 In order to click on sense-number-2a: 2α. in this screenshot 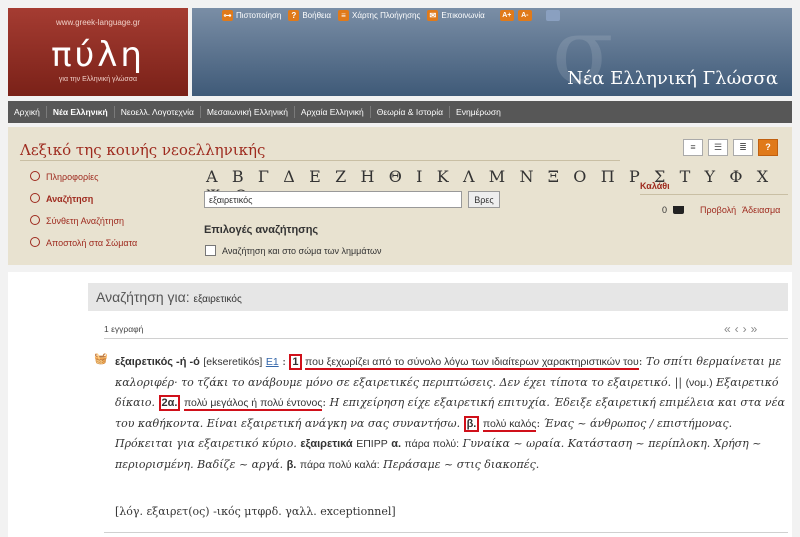, I will do `click(169, 403)`.